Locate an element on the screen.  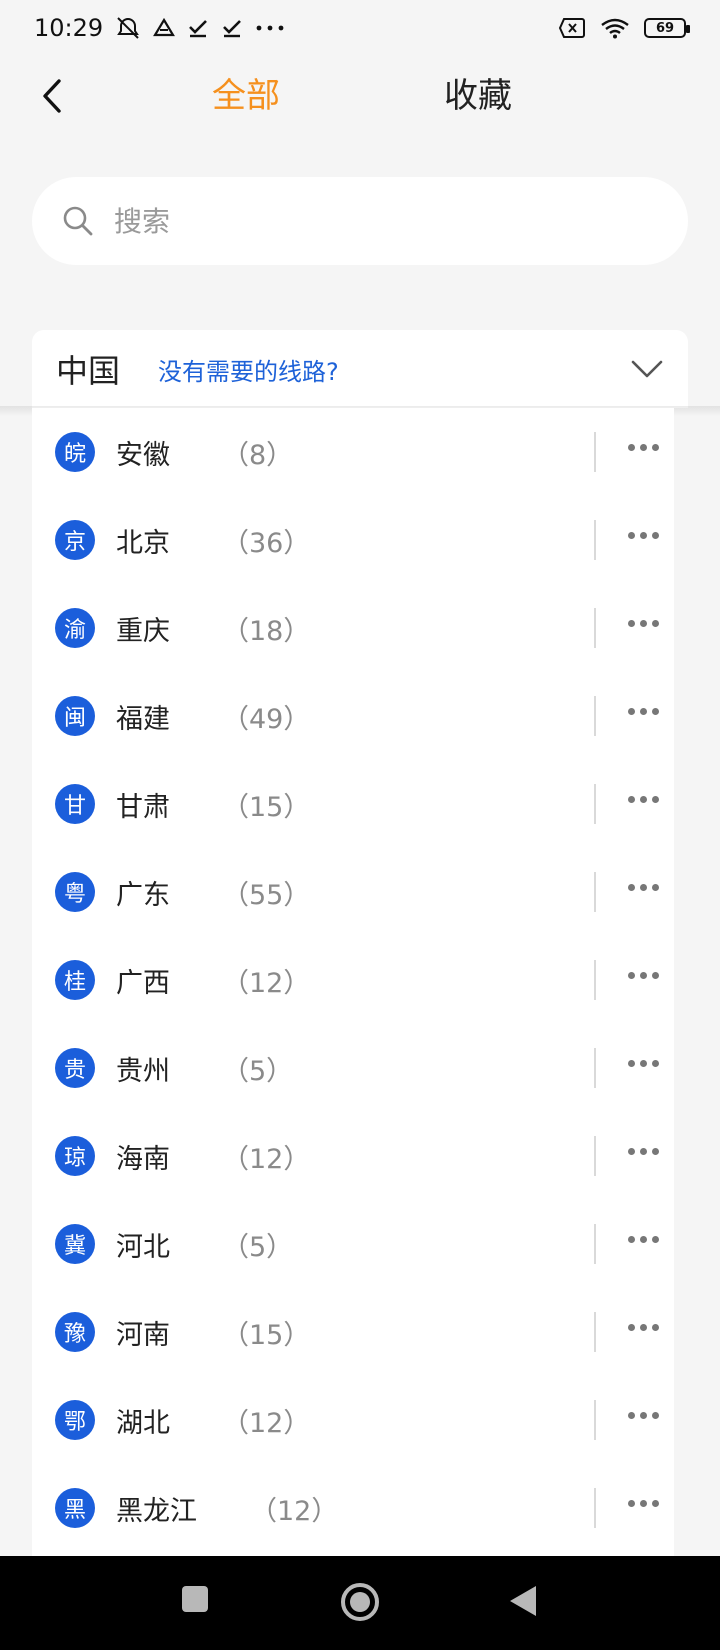
province-badge: 京 is located at coordinates (75, 540).